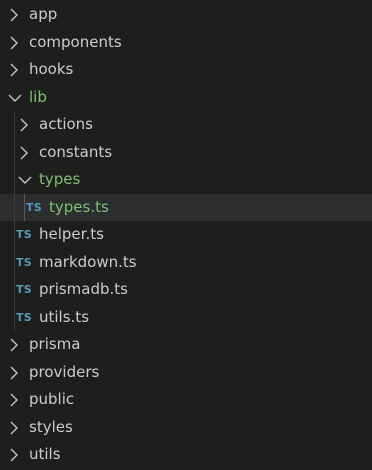  I want to click on tree-file-types-ts: TS types.ts, so click(186, 207).